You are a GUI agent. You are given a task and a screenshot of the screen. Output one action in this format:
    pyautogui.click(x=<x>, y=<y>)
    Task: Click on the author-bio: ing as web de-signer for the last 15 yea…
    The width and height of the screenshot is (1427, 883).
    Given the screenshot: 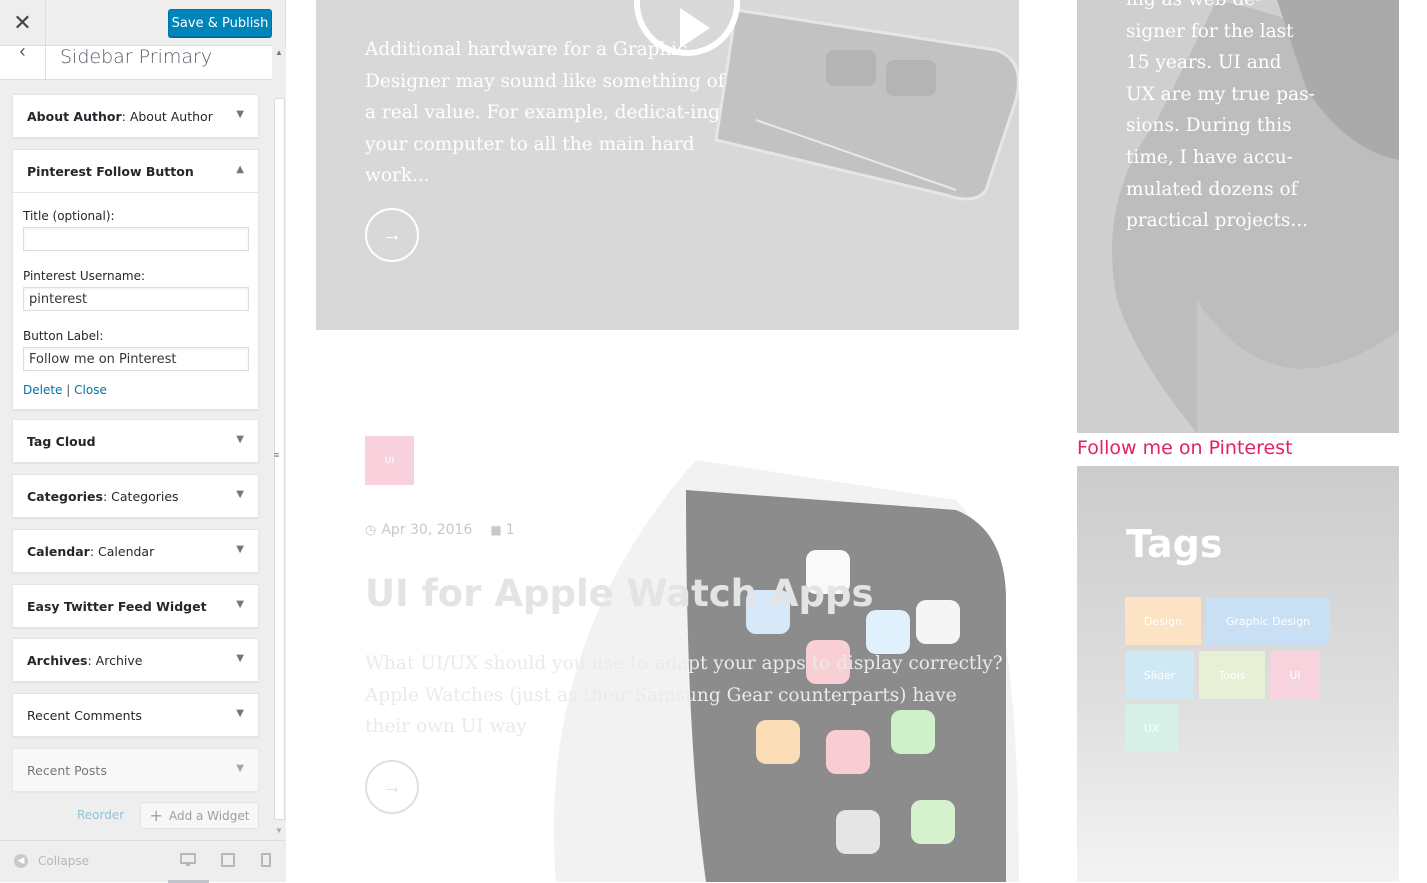 What is the action you would take?
    pyautogui.click(x=1220, y=116)
    